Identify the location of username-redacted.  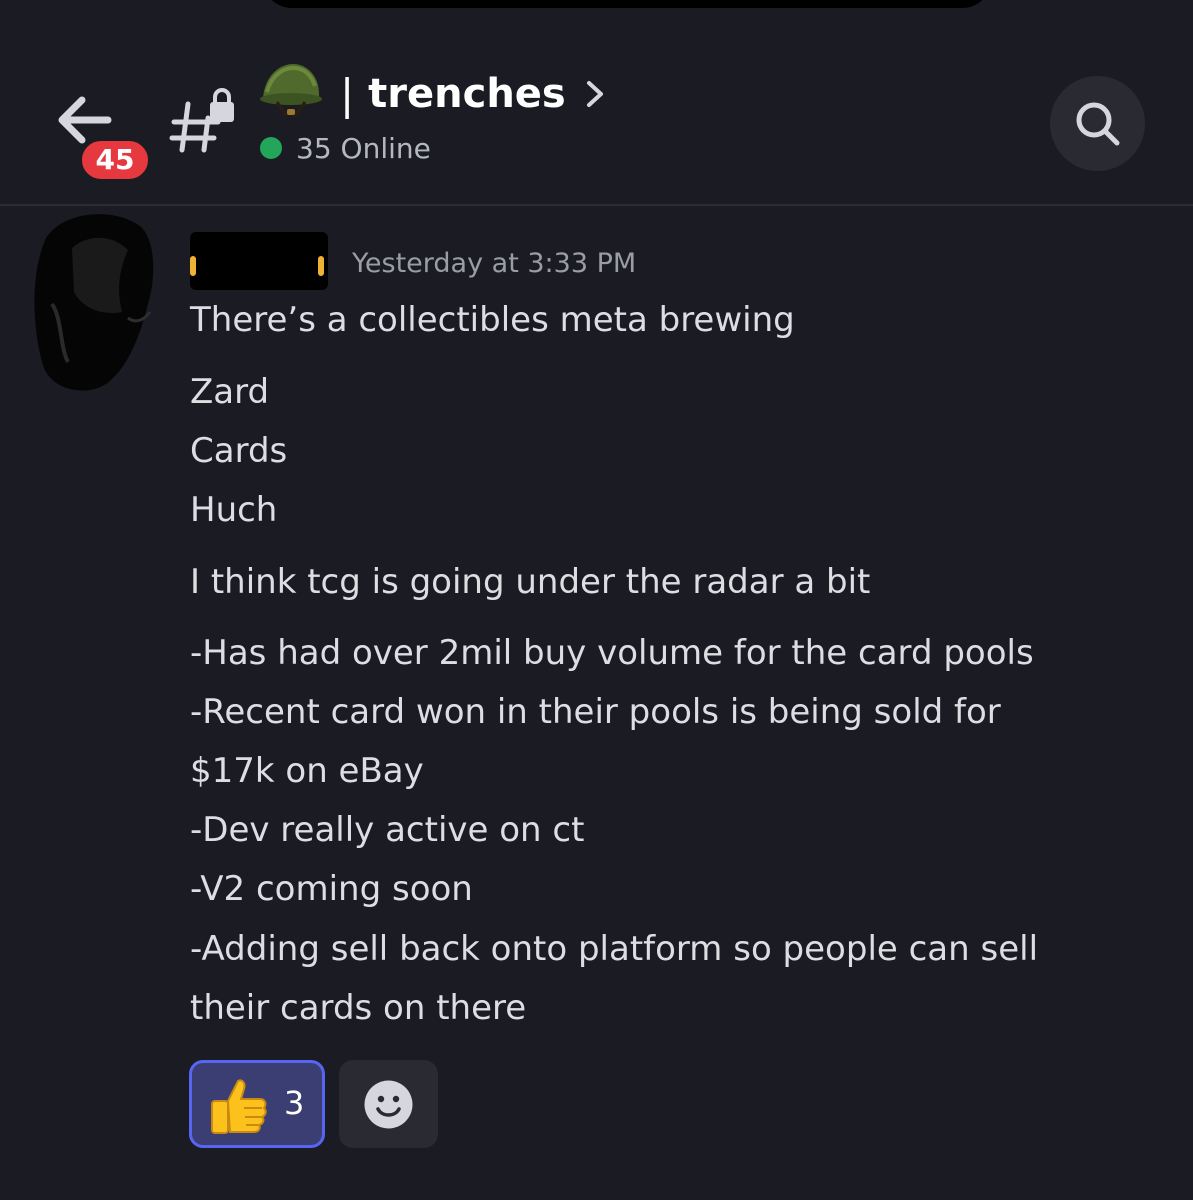
(259, 261).